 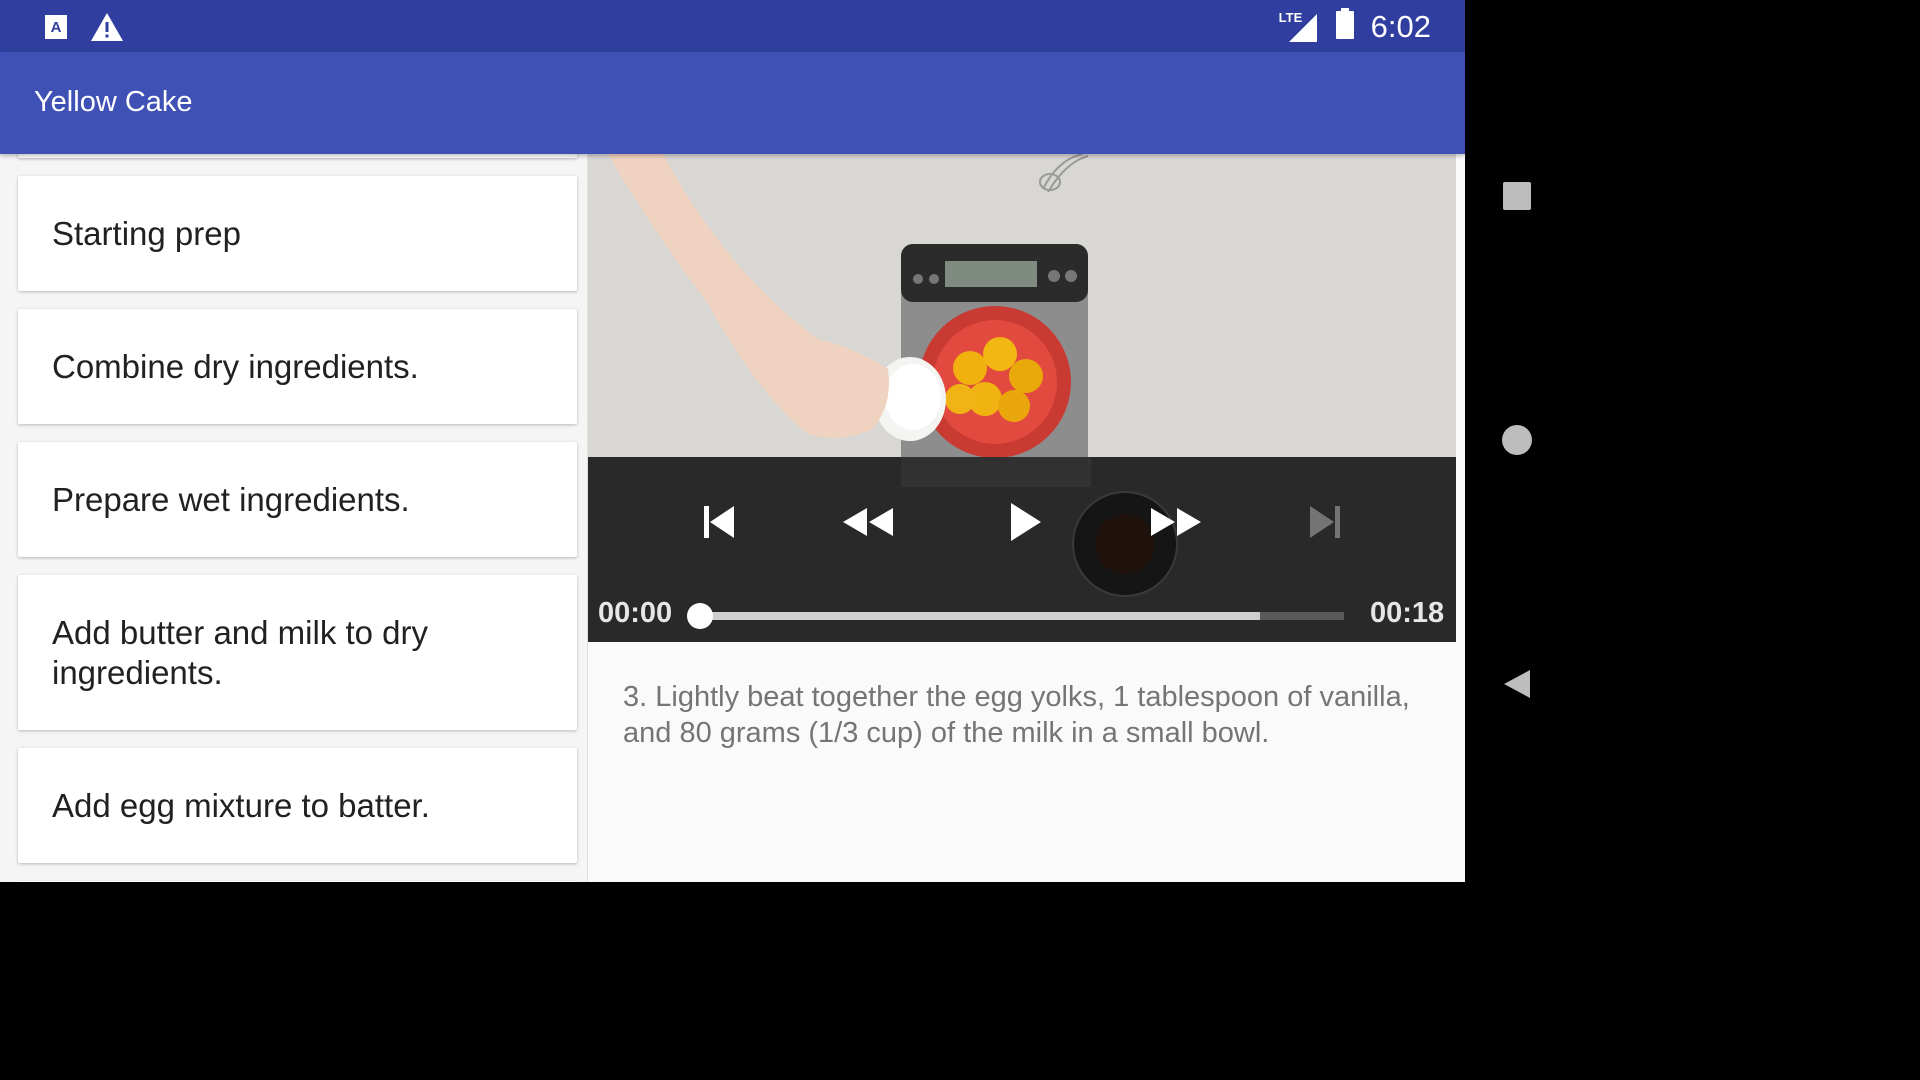 I want to click on step-card: Add egg mixture to batter., so click(x=297, y=805).